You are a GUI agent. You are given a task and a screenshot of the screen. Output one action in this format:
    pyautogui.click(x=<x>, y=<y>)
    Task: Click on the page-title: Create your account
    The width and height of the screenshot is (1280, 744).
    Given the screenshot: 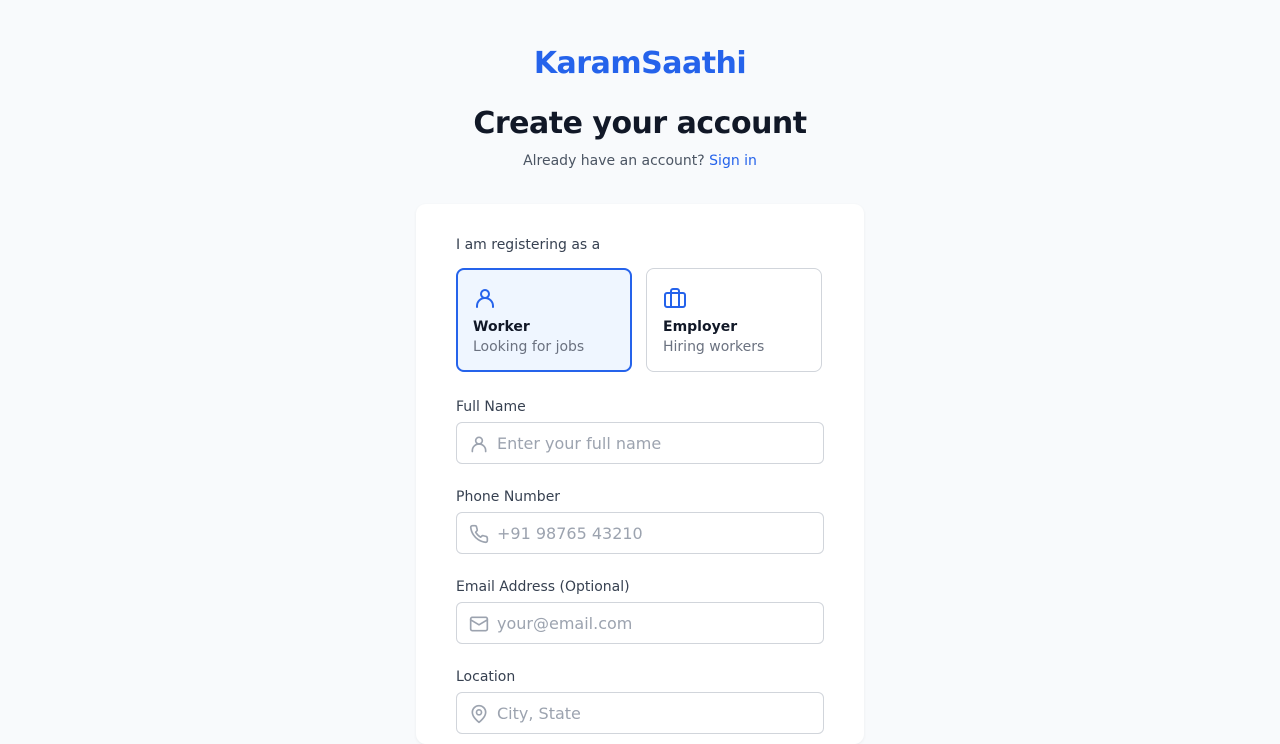 What is the action you would take?
    pyautogui.click(x=640, y=123)
    